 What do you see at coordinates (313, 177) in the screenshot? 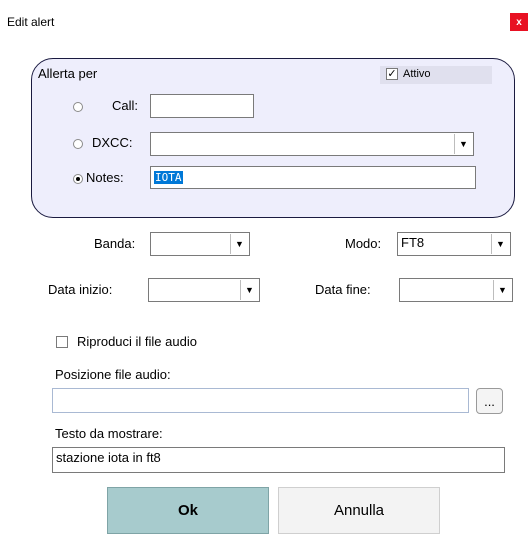
I see `notes-input: IOTA` at bounding box center [313, 177].